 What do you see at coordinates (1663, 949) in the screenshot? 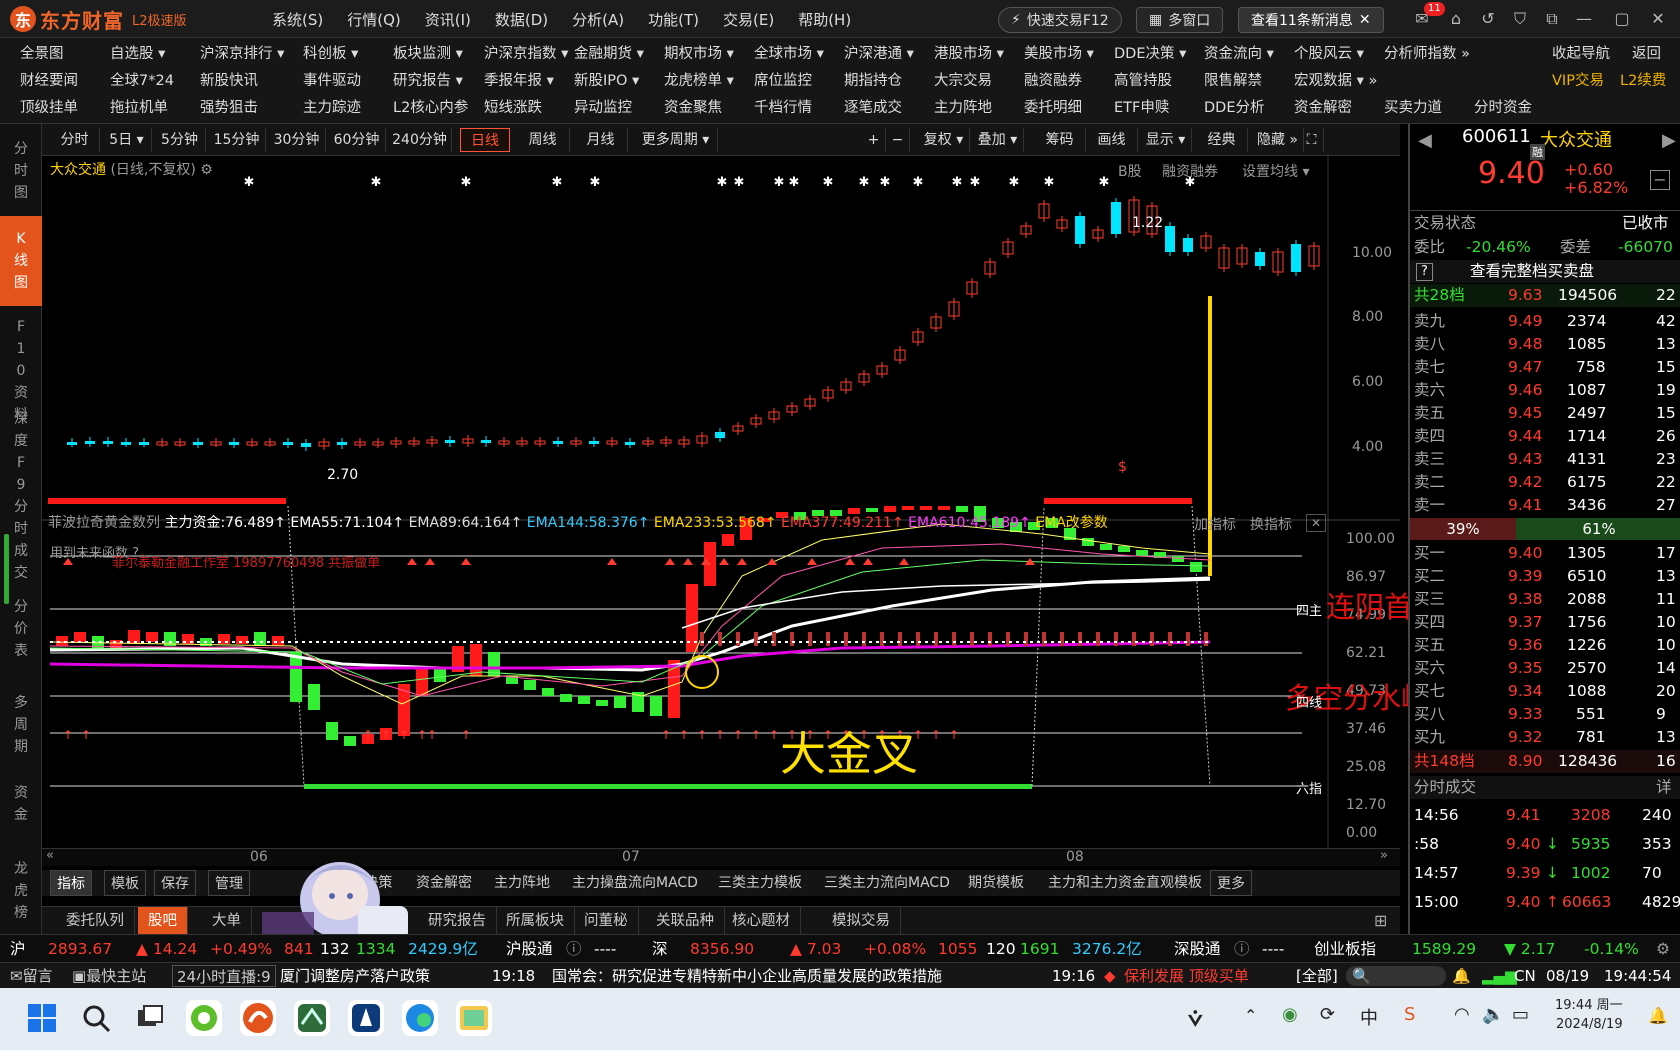
I see `settings-icon: ⚙` at bounding box center [1663, 949].